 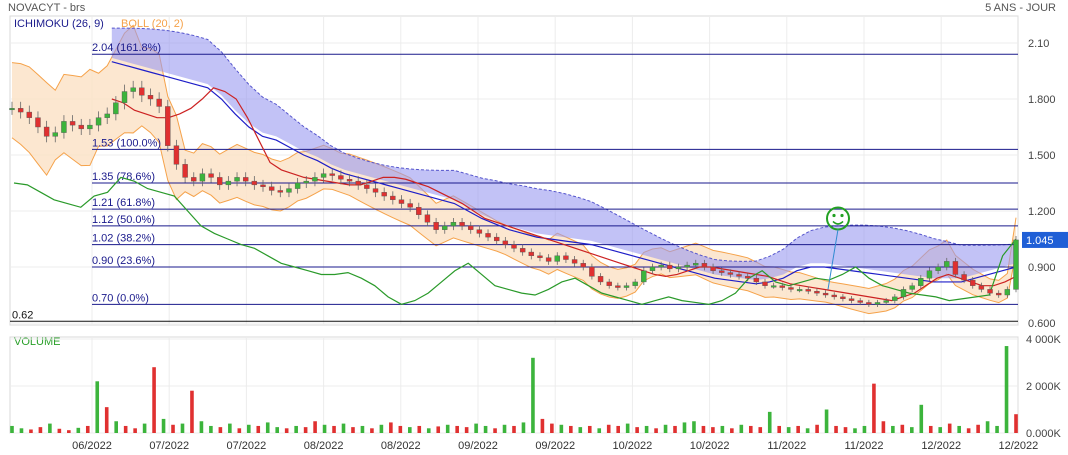 I want to click on fib-label: 1.12 (50.0%), so click(x=123, y=220).